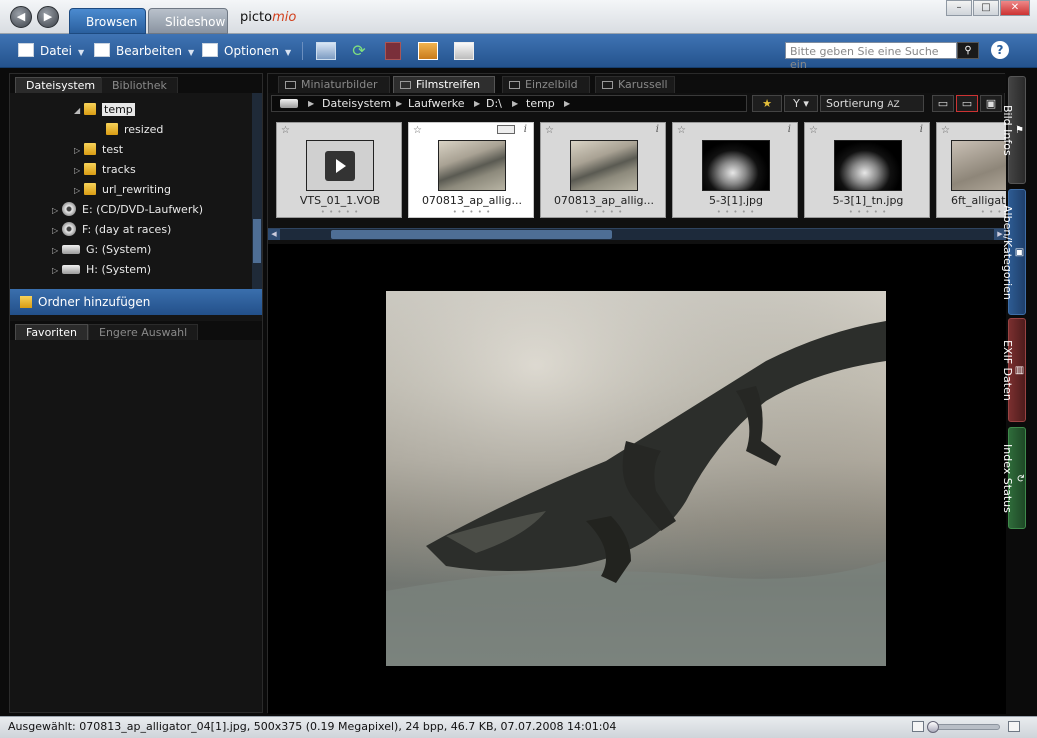  What do you see at coordinates (101, 270) in the screenshot?
I see `tree-item-drive-h: ▷ H: (System)` at bounding box center [101, 270].